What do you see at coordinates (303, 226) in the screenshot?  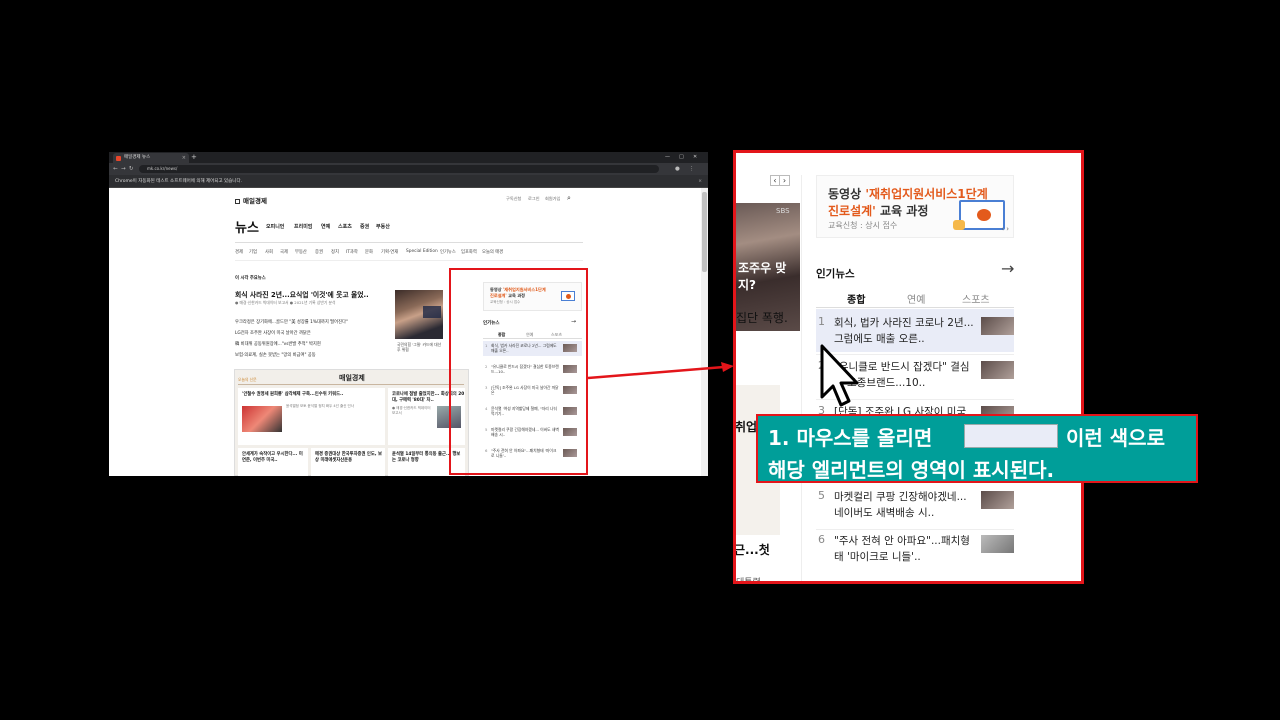 I see `menu-premium: 프리미엄` at bounding box center [303, 226].